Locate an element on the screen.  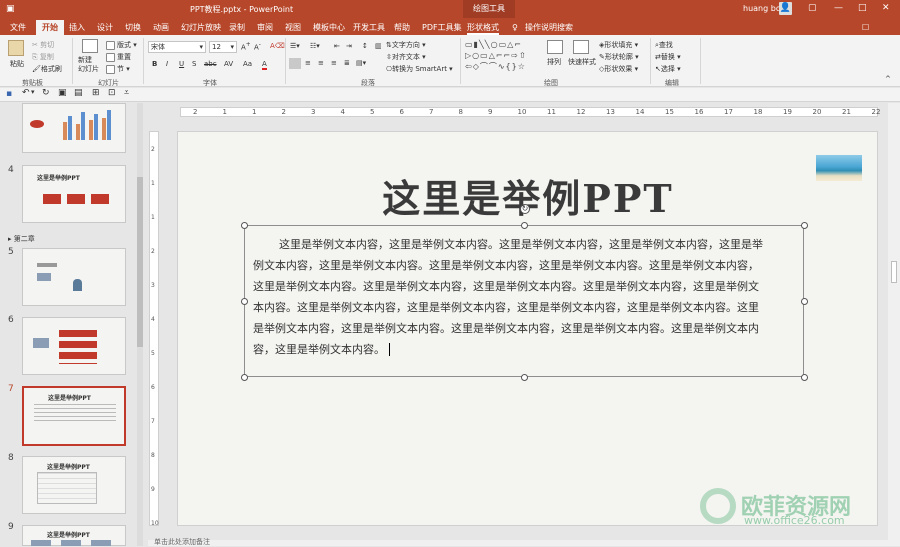
collapse-ribbon-icon: ^ is located at coordinates (888, 79).